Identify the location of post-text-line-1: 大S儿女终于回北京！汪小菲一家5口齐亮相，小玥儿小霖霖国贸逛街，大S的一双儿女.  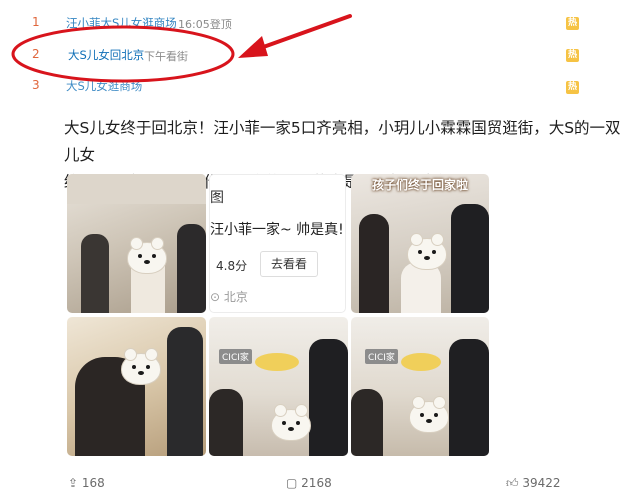
(342, 141).